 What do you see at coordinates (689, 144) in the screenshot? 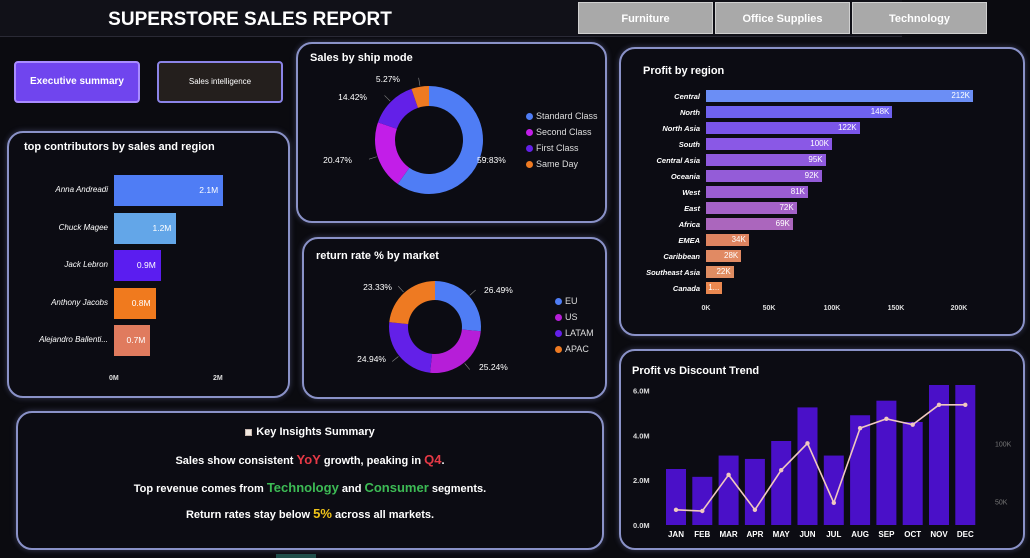
I see `region-label: South` at bounding box center [689, 144].